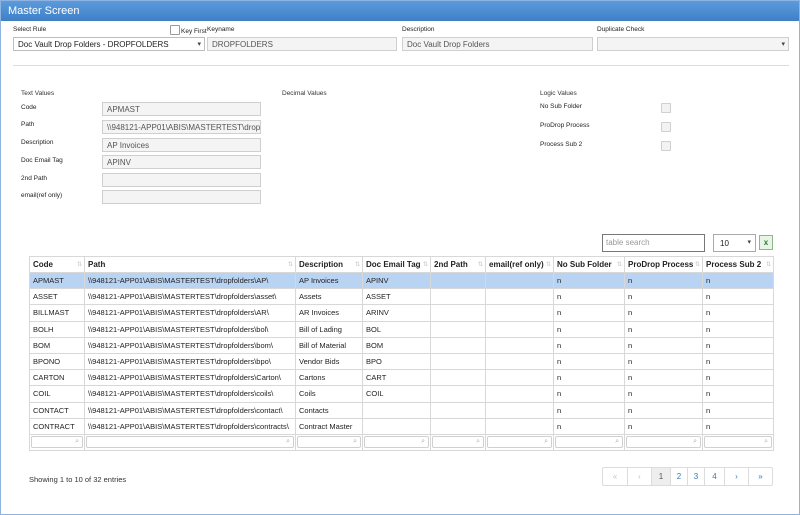  Describe the element at coordinates (663, 264) in the screenshot. I see `column-header-prodrop-process: ProDrop Process ⇅` at that location.